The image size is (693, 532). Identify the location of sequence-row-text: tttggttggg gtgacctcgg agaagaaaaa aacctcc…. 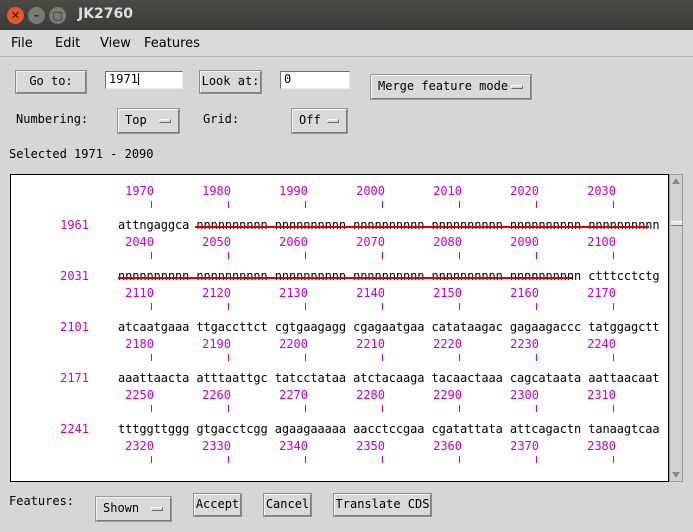
(389, 429).